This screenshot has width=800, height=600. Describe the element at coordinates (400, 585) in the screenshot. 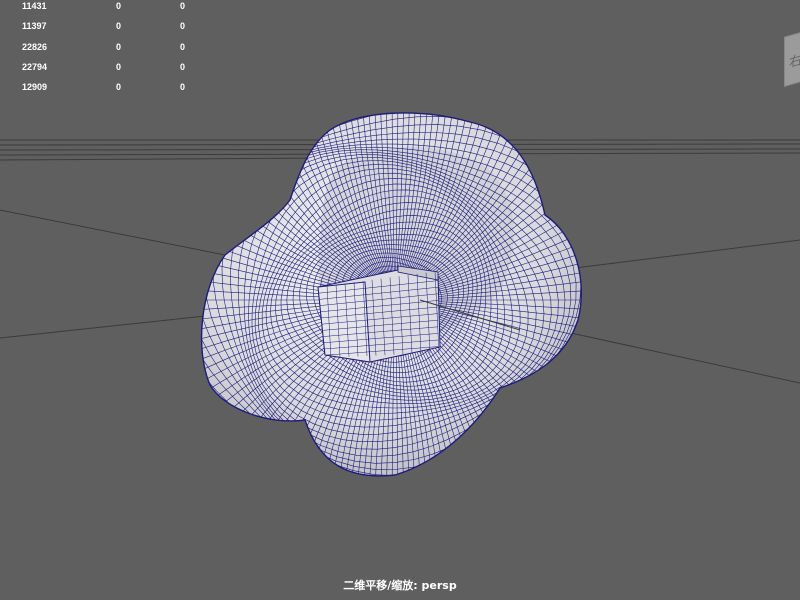

I see `camera-label: 二维平移/缩放: persp` at that location.